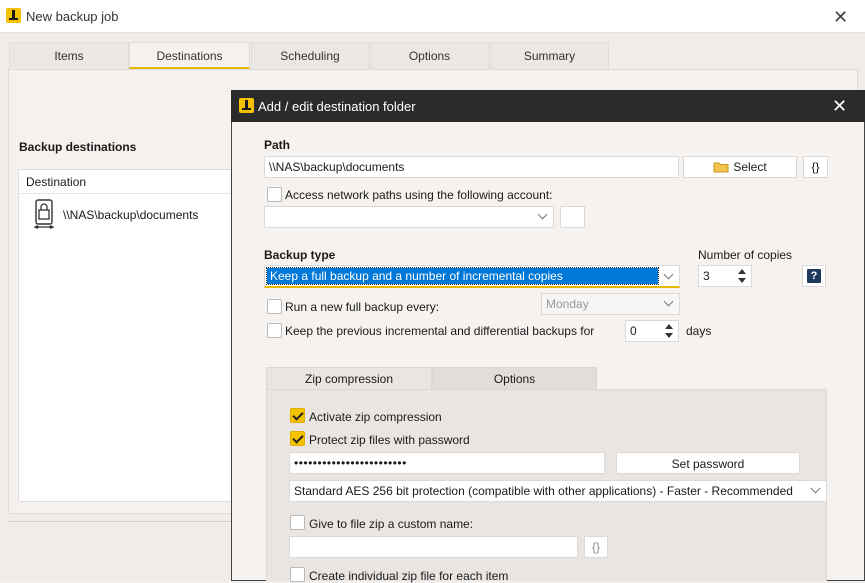 This screenshot has height=583, width=865. Describe the element at coordinates (44, 214) in the screenshot. I see `nas-lock-icon` at that location.